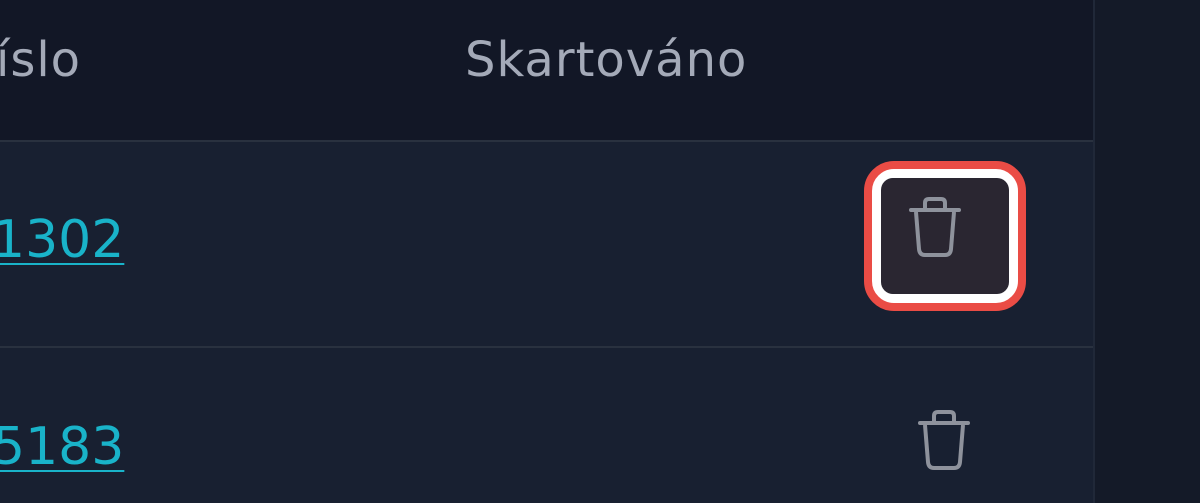  Describe the element at coordinates (62, 240) in the screenshot. I see `document-number-link: 1302` at that location.